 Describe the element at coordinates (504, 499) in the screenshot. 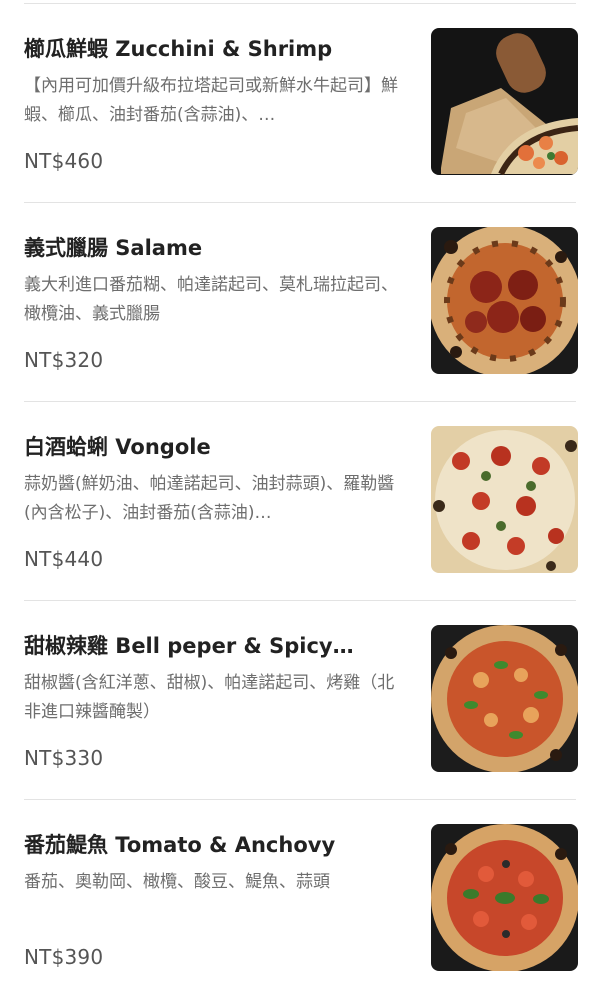

I see `vongole-pizza-icon` at that location.